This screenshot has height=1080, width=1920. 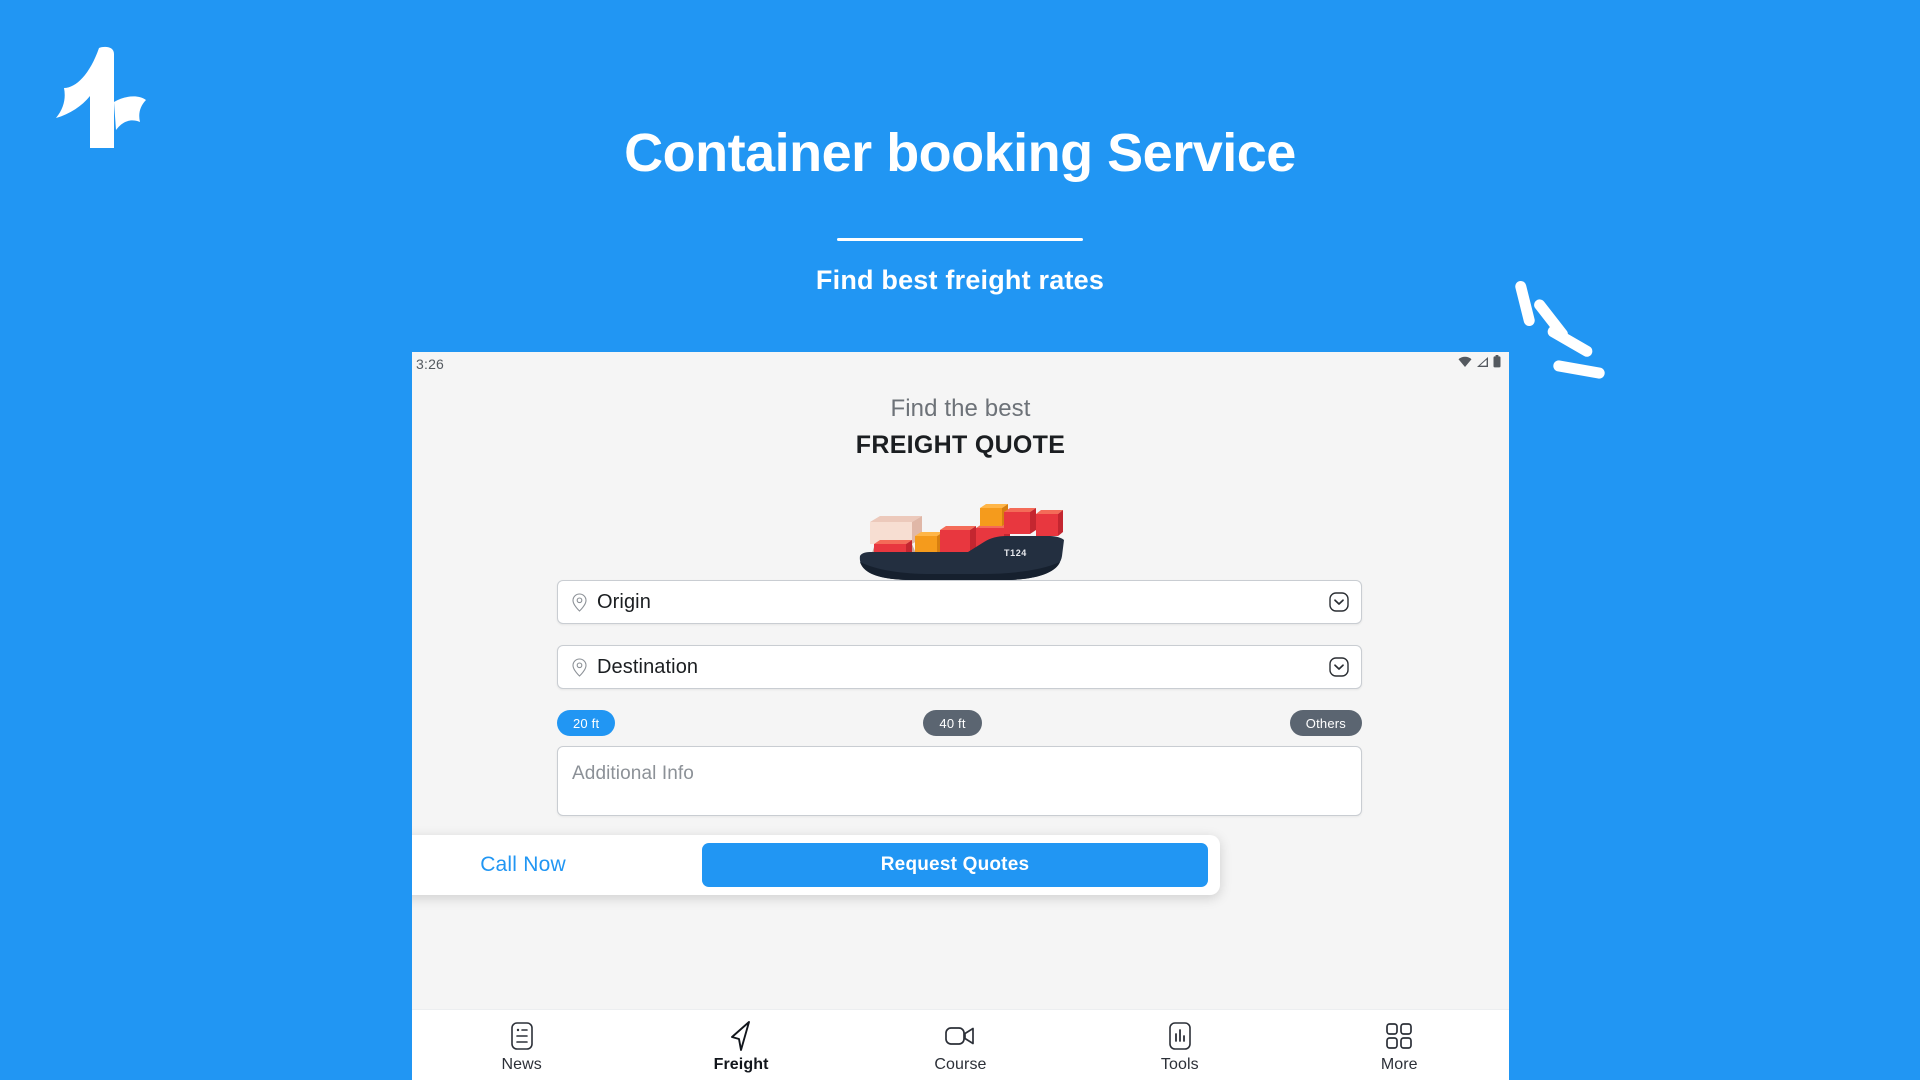 I want to click on nav-item-news: News, so click(x=522, y=1047).